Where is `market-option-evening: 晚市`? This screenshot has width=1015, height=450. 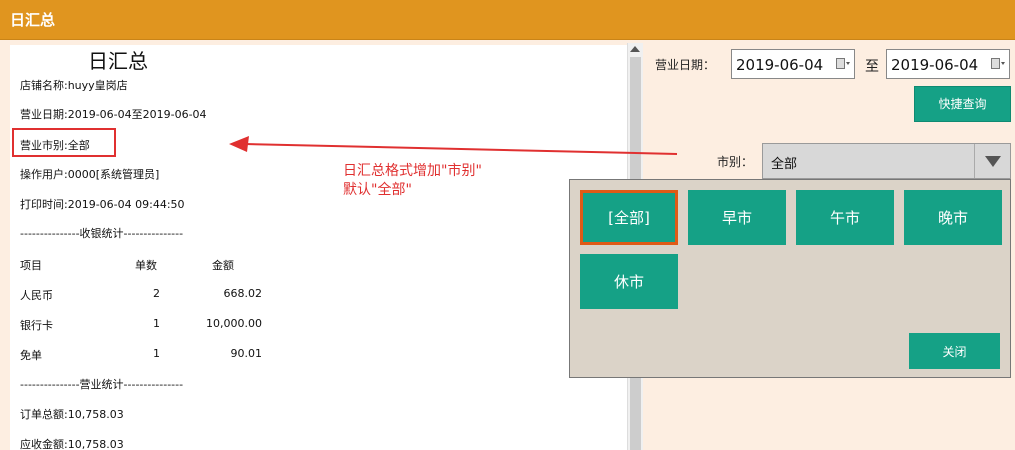 market-option-evening: 晚市 is located at coordinates (953, 217).